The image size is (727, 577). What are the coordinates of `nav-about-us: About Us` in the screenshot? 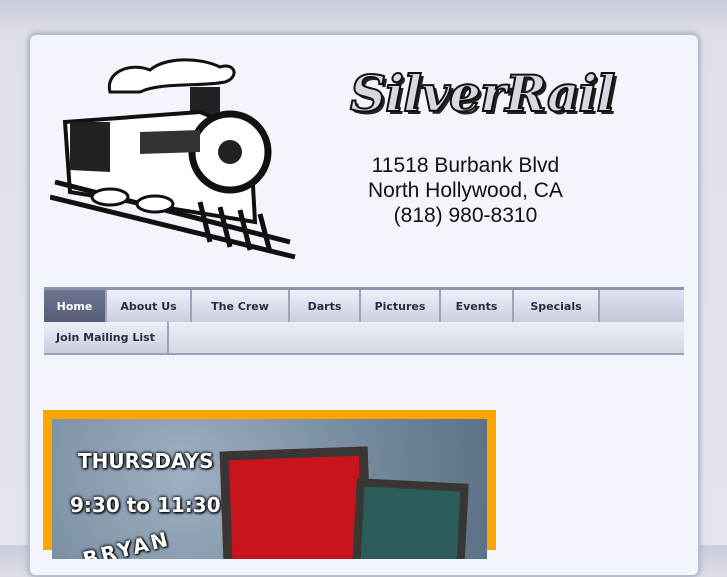 It's located at (149, 306).